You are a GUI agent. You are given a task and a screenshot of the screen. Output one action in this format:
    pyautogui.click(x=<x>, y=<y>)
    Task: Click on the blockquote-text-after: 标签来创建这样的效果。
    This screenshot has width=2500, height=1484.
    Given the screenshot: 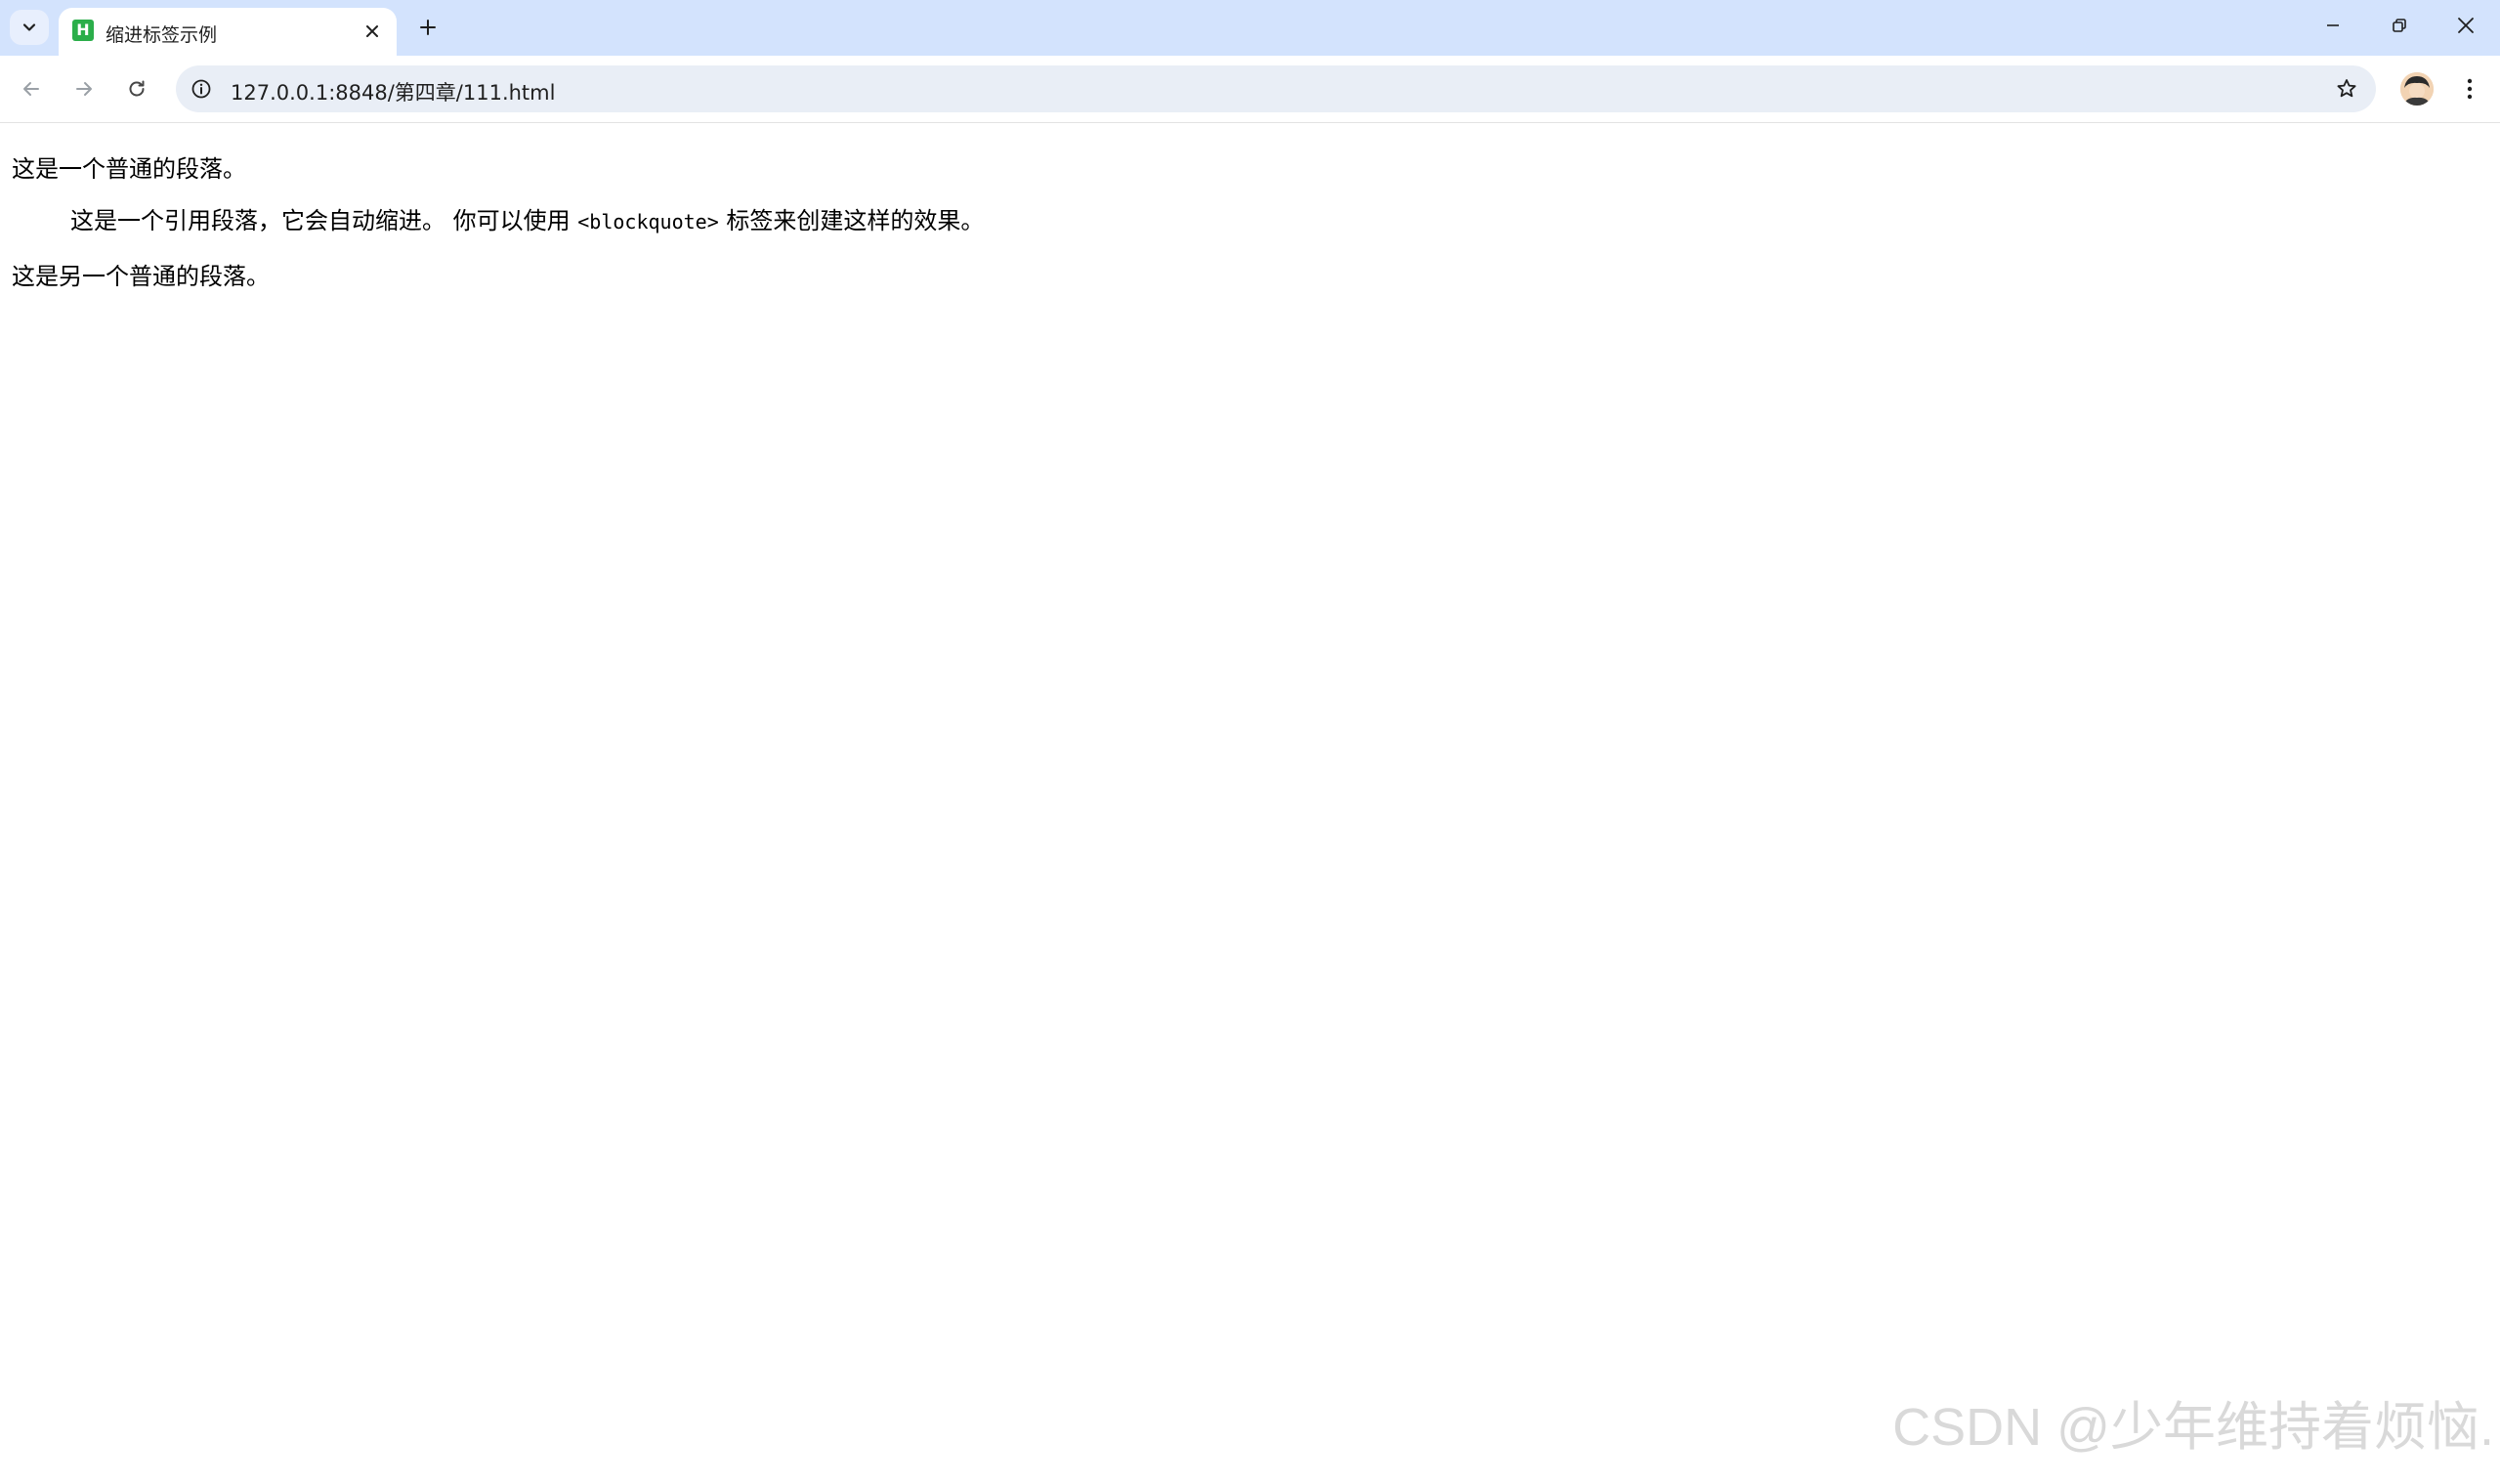 What is the action you would take?
    pyautogui.click(x=851, y=220)
    